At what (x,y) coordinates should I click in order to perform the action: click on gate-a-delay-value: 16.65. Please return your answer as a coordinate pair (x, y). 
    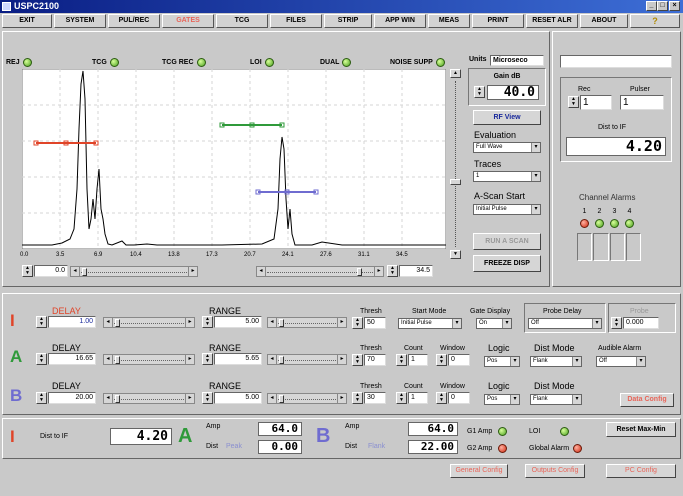
    Looking at the image, I should click on (72, 359).